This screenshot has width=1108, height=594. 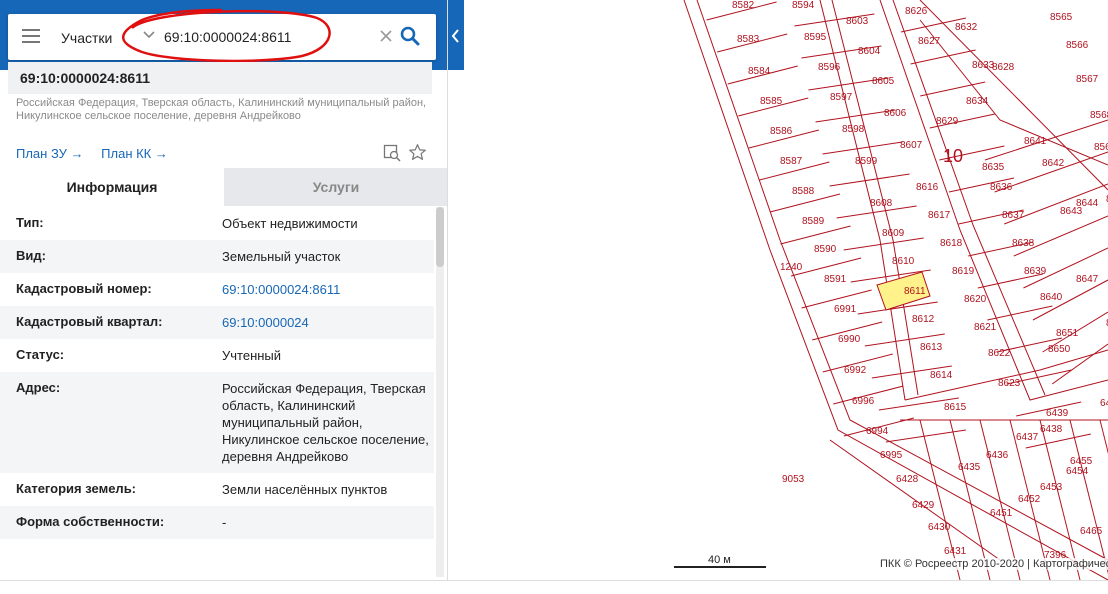 I want to click on parcel-label: 8627, so click(x=929, y=41).